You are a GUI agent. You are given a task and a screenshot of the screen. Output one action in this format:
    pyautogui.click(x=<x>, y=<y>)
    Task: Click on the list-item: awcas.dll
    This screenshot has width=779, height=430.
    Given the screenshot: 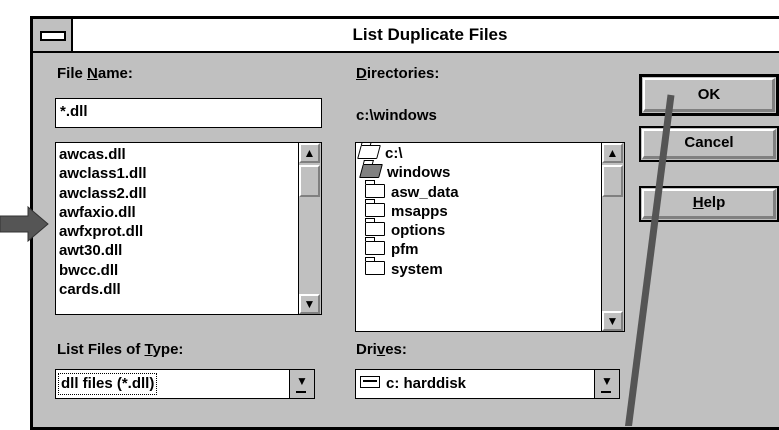 What is the action you would take?
    pyautogui.click(x=178, y=154)
    